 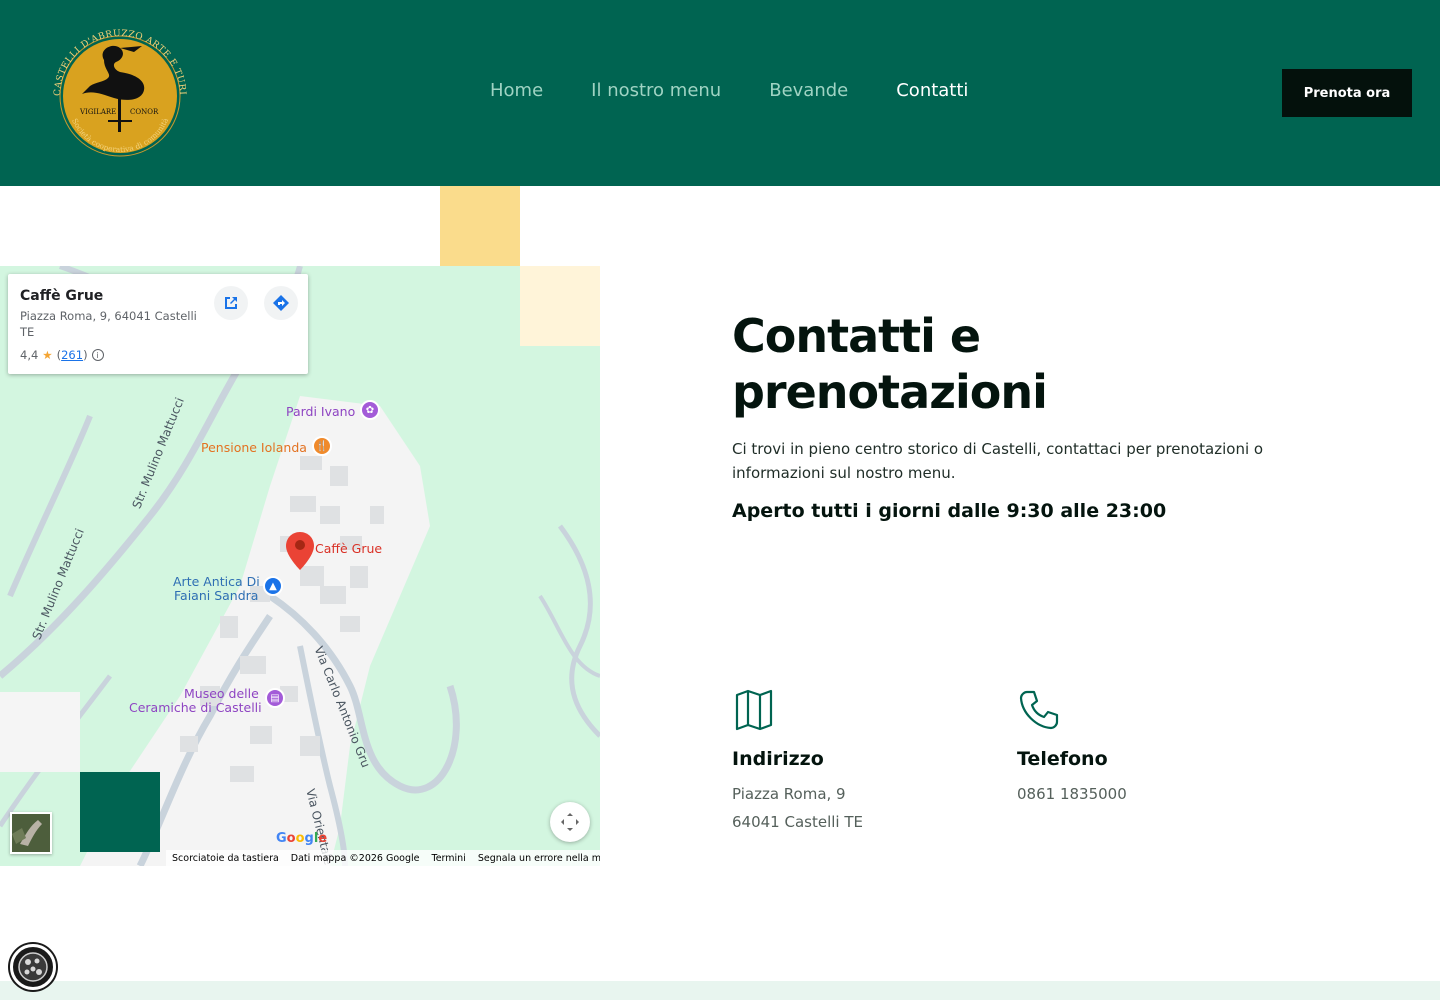 What do you see at coordinates (97, 355) in the screenshot?
I see `info-icon: i` at bounding box center [97, 355].